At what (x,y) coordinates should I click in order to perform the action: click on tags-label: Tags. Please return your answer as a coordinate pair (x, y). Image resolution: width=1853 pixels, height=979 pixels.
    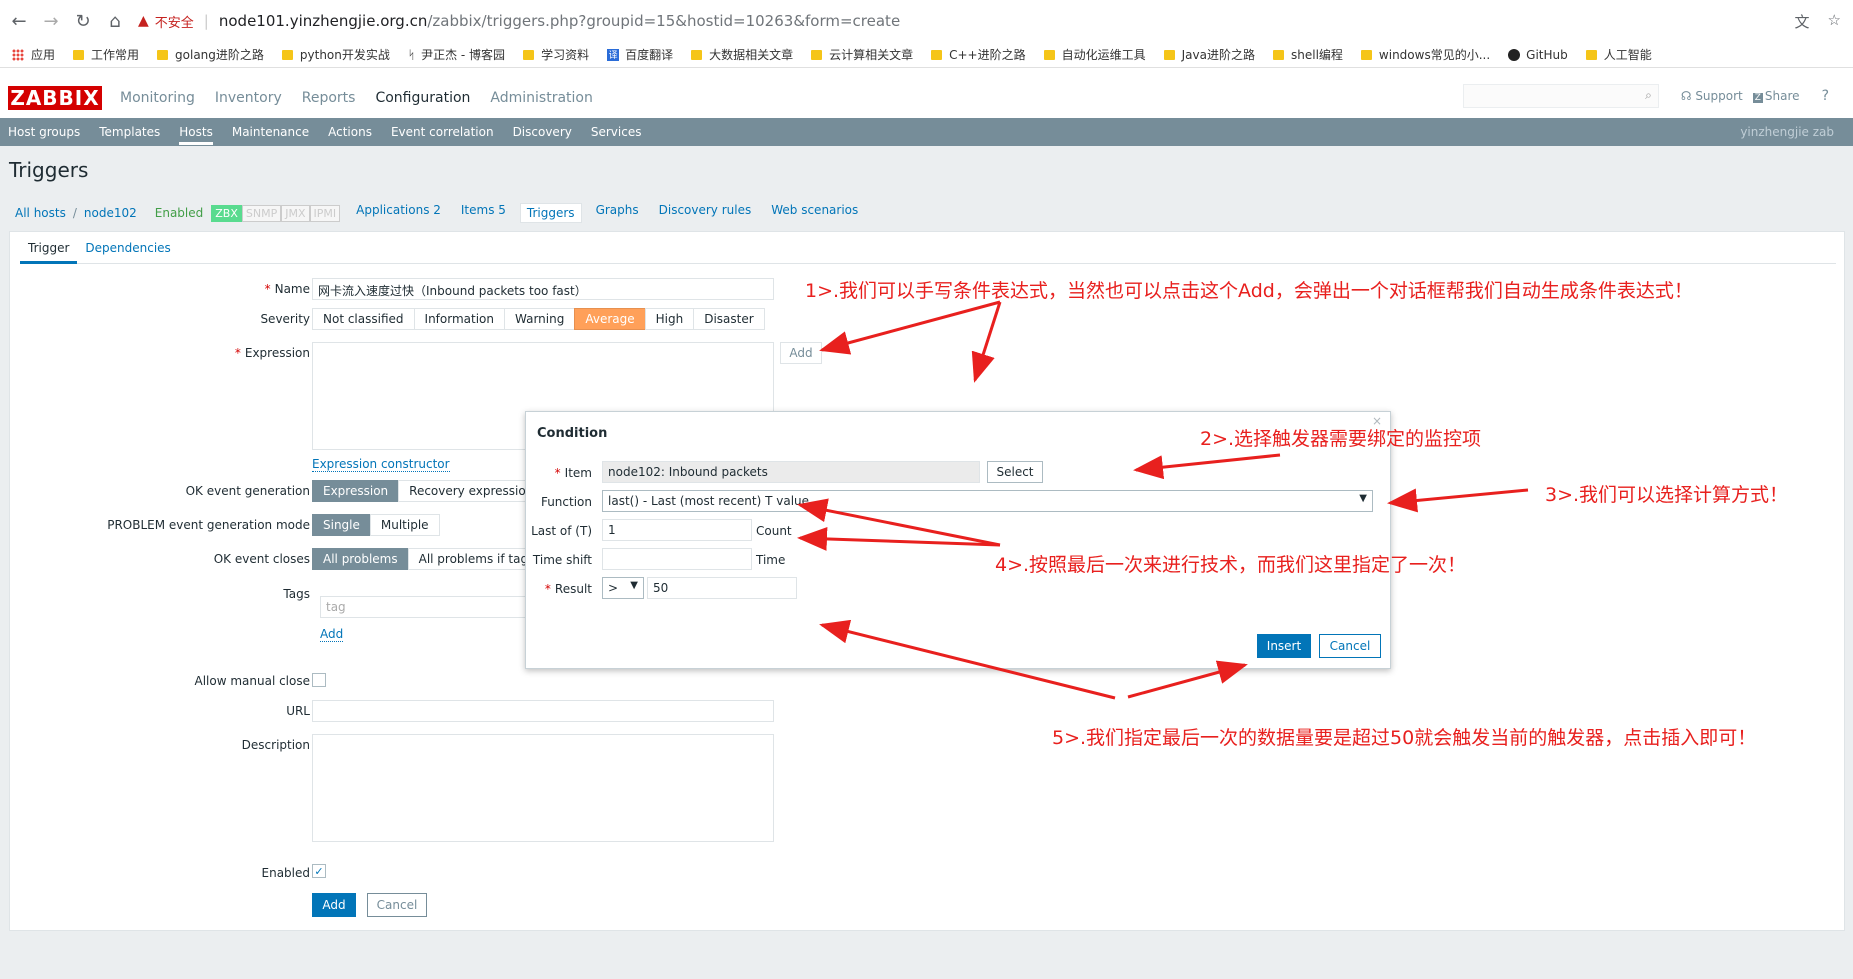
    Looking at the image, I should click on (296, 594).